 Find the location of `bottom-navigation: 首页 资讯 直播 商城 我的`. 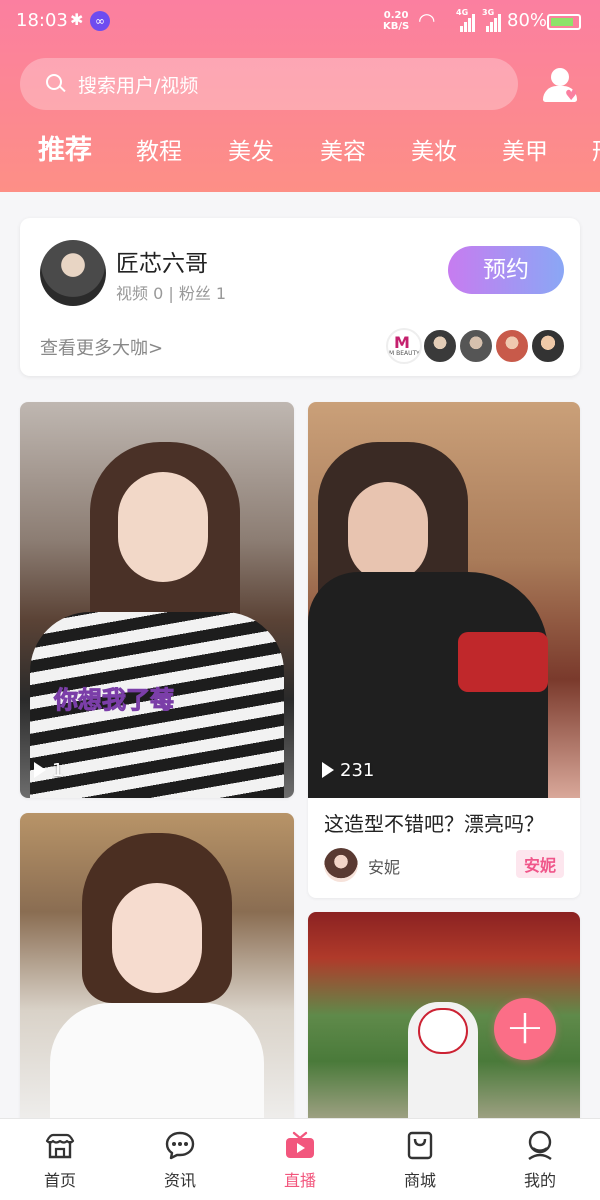

bottom-navigation: 首页 资讯 直播 商城 我的 is located at coordinates (300, 1159).